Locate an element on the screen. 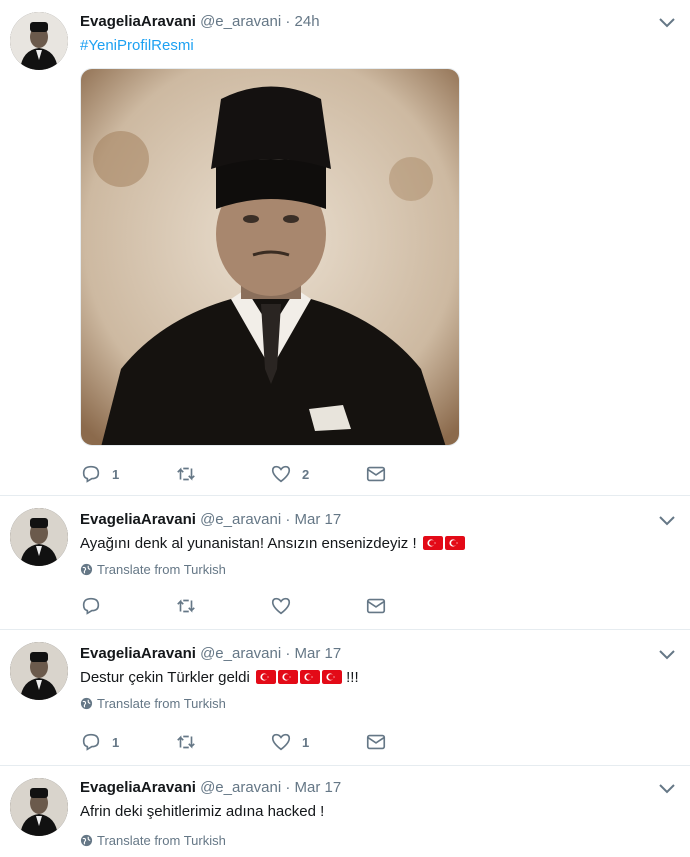 The image size is (690, 857). tweet-text: #YeniProfilResmi is located at coordinates (137, 46).